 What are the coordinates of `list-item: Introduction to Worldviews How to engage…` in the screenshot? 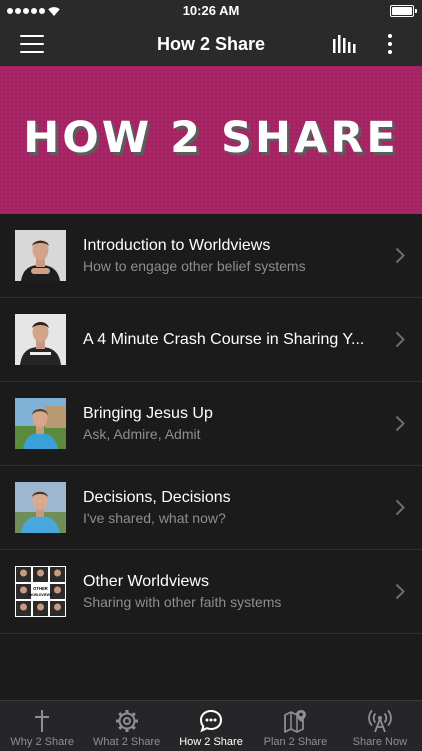 It's located at (211, 256).